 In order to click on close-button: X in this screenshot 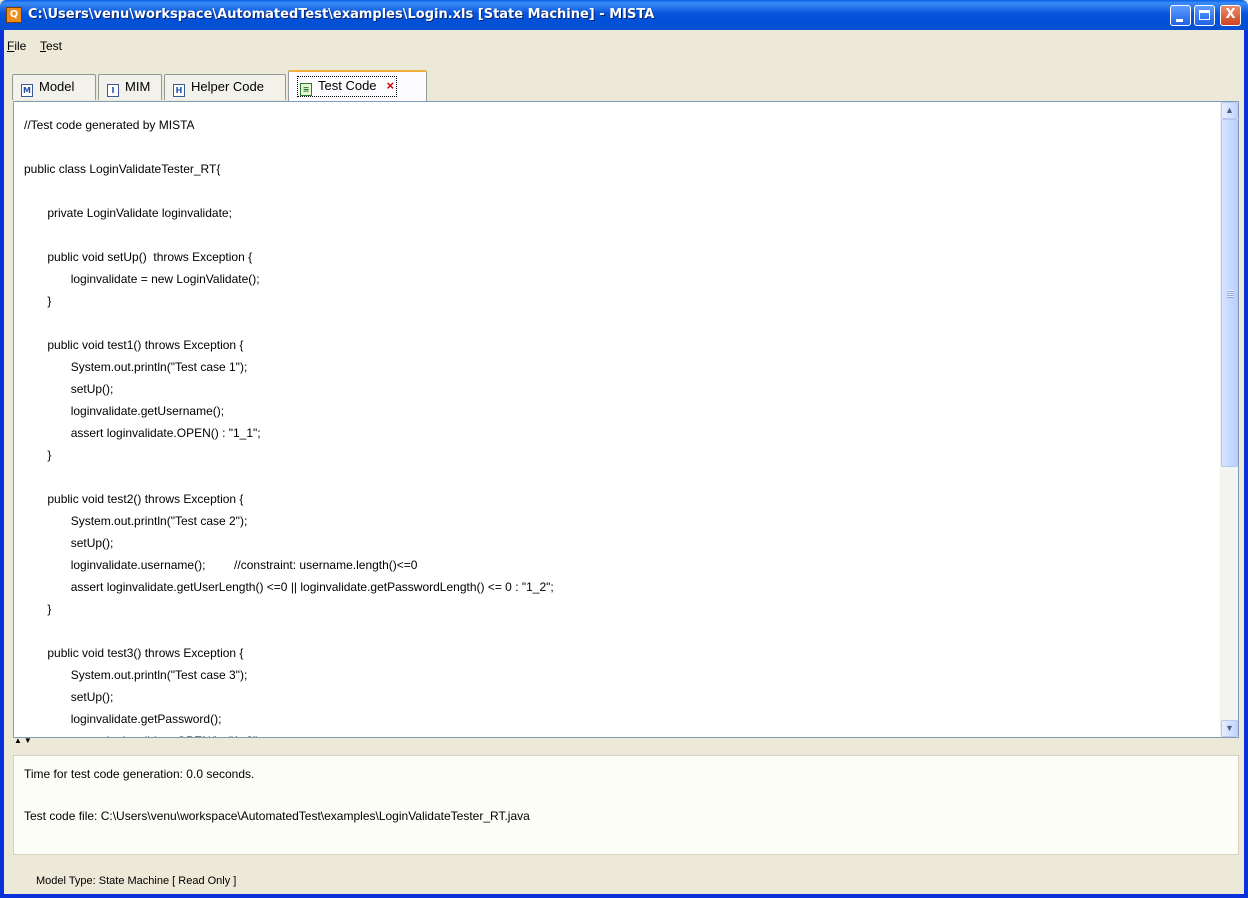, I will do `click(1230, 15)`.